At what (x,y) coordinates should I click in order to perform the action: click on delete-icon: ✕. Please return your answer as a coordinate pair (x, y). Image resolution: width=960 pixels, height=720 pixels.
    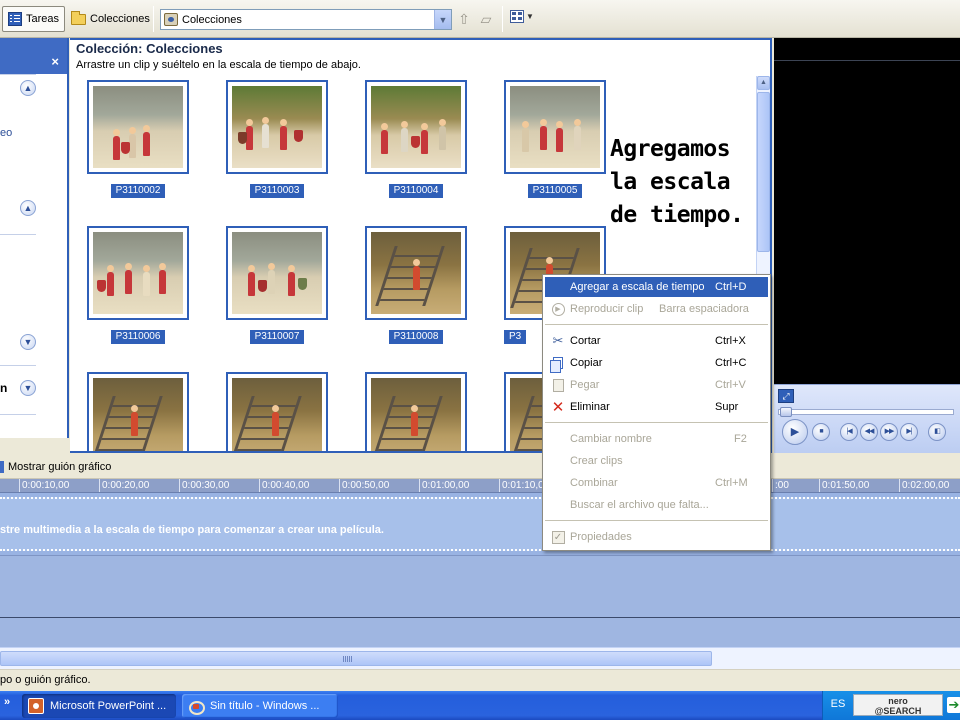
    Looking at the image, I should click on (558, 407).